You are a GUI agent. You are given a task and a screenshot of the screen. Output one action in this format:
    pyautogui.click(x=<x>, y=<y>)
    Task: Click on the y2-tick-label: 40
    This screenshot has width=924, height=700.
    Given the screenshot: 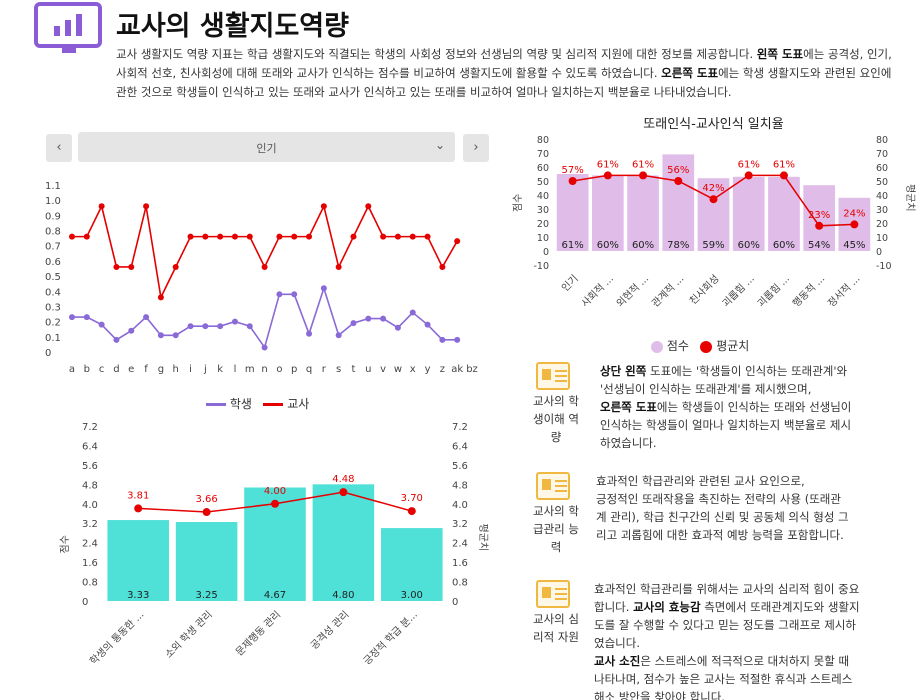 What is the action you would take?
    pyautogui.click(x=882, y=196)
    